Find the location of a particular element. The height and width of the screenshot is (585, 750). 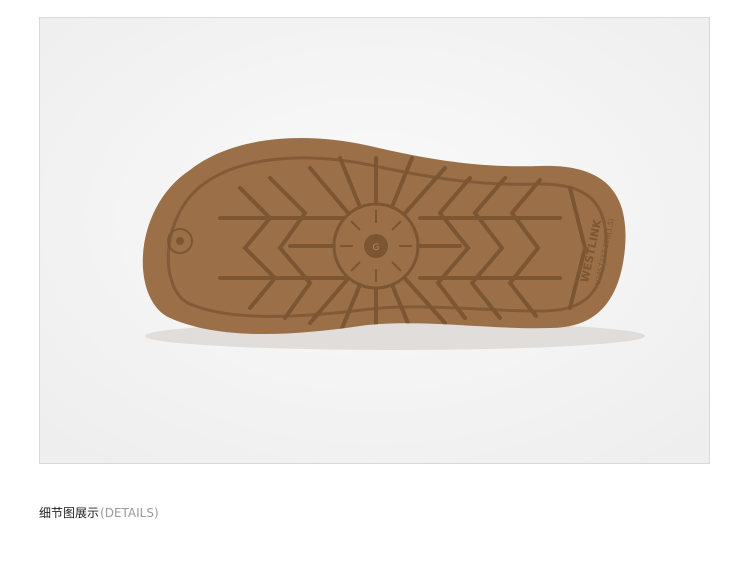

svg-text: G is located at coordinates (376, 248).